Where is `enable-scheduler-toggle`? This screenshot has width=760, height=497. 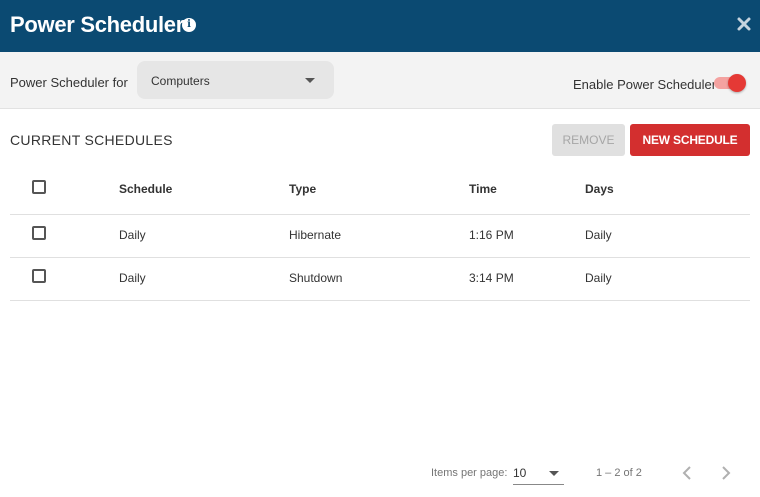 enable-scheduler-toggle is located at coordinates (730, 84).